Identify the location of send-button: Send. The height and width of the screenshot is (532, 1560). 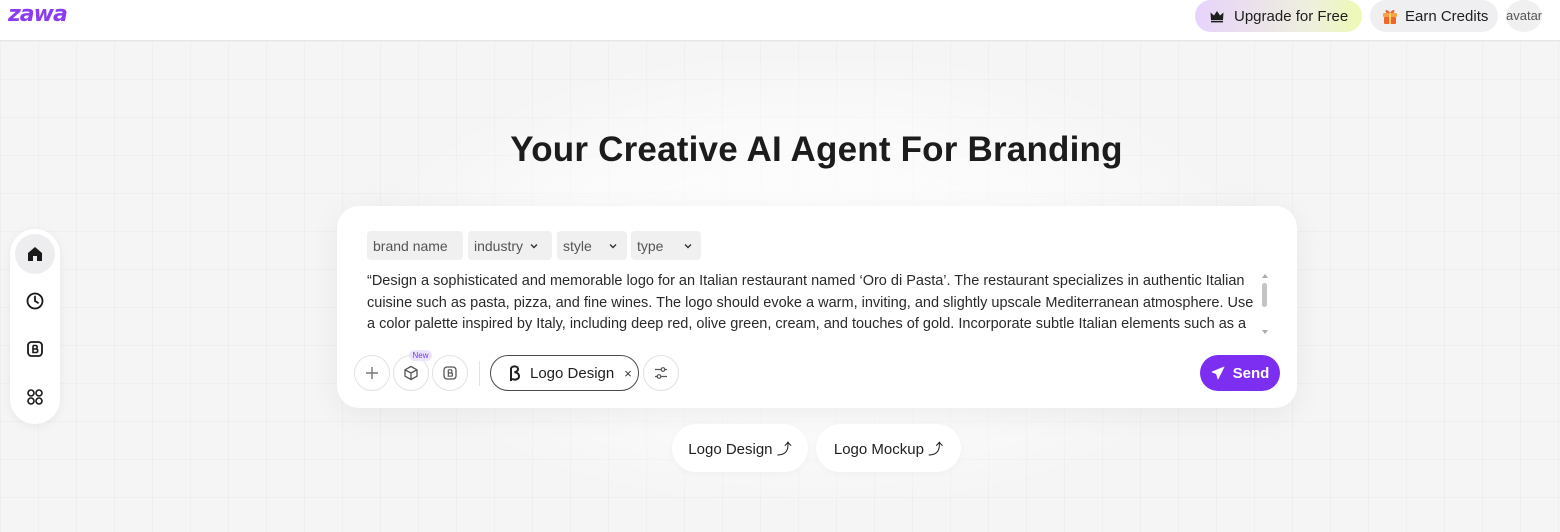
(1240, 373).